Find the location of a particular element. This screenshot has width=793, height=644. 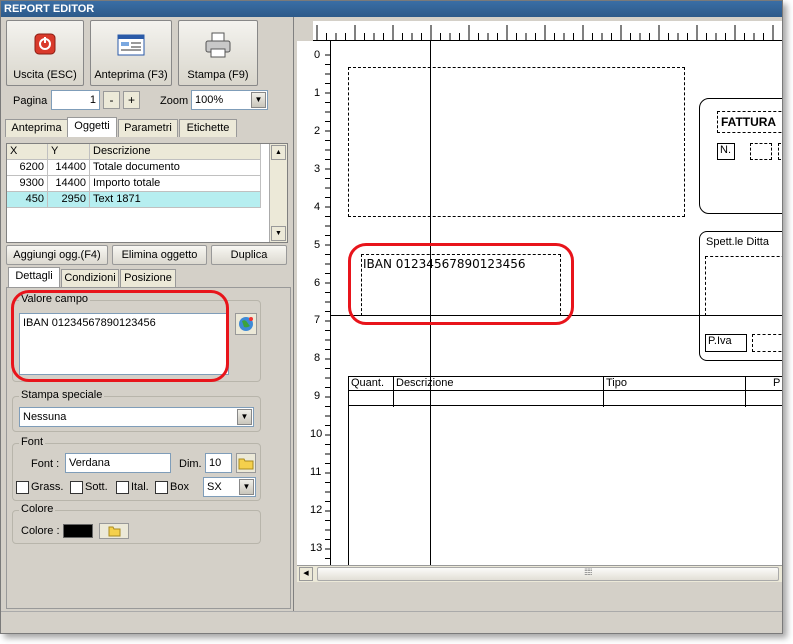

underline-checkbox is located at coordinates (76, 487).